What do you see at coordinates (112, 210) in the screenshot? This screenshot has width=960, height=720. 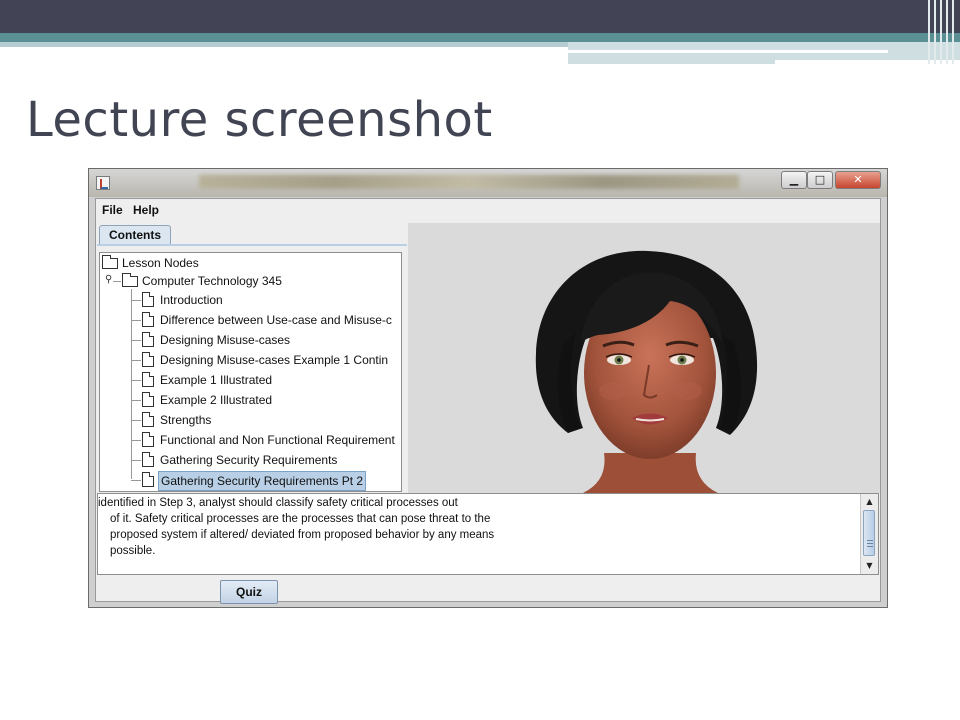 I see `menu-file: File` at bounding box center [112, 210].